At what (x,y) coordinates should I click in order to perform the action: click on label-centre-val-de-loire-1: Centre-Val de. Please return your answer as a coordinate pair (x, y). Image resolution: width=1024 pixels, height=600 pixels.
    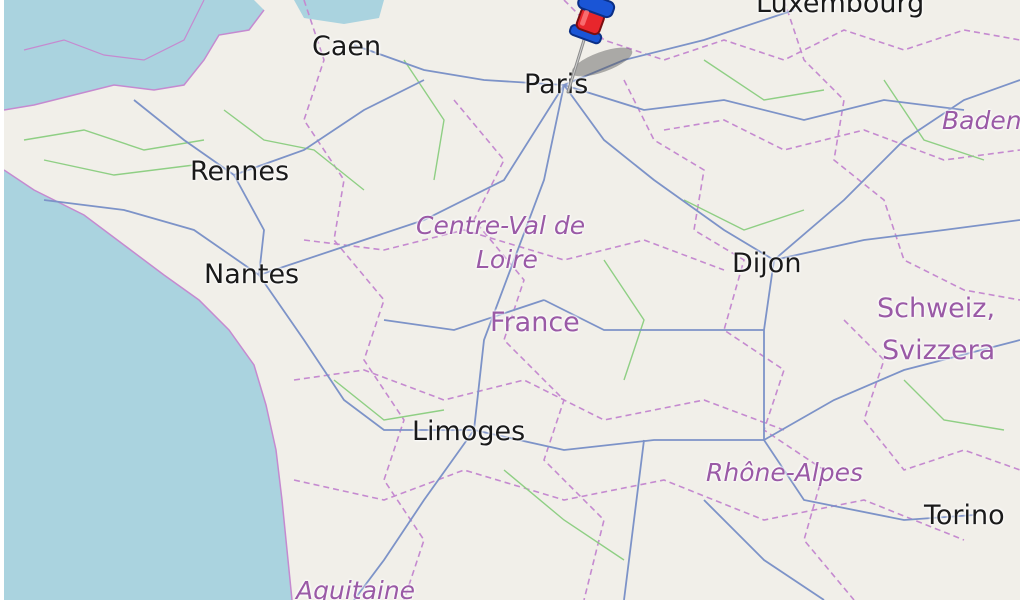
    Looking at the image, I should click on (501, 225).